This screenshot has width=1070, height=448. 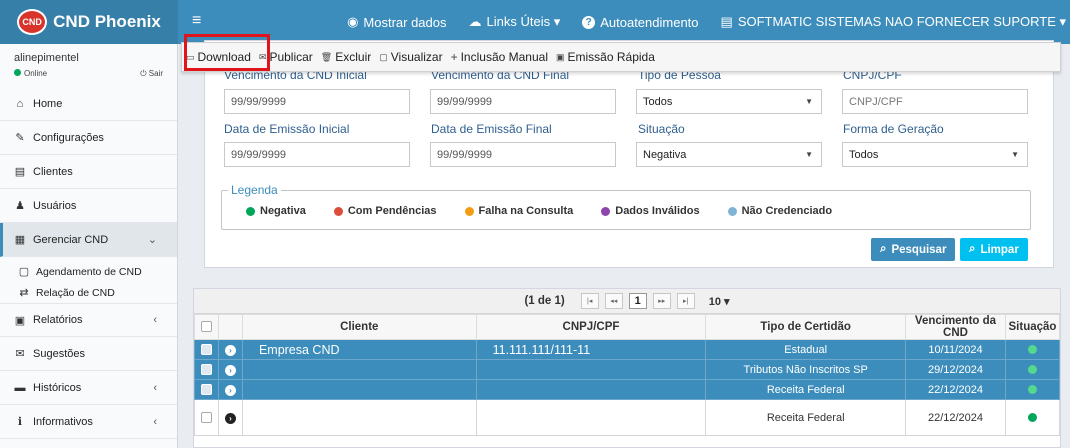 I want to click on search-button: ⌕ Pesquisar, so click(x=913, y=249).